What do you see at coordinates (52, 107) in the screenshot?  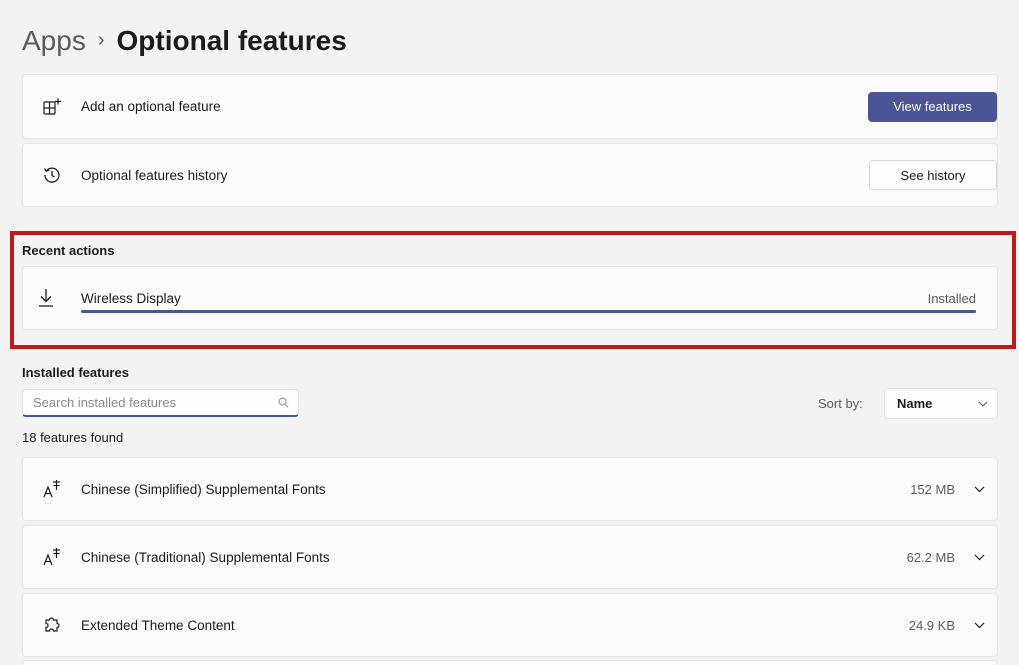 I see `add-grid-icon` at bounding box center [52, 107].